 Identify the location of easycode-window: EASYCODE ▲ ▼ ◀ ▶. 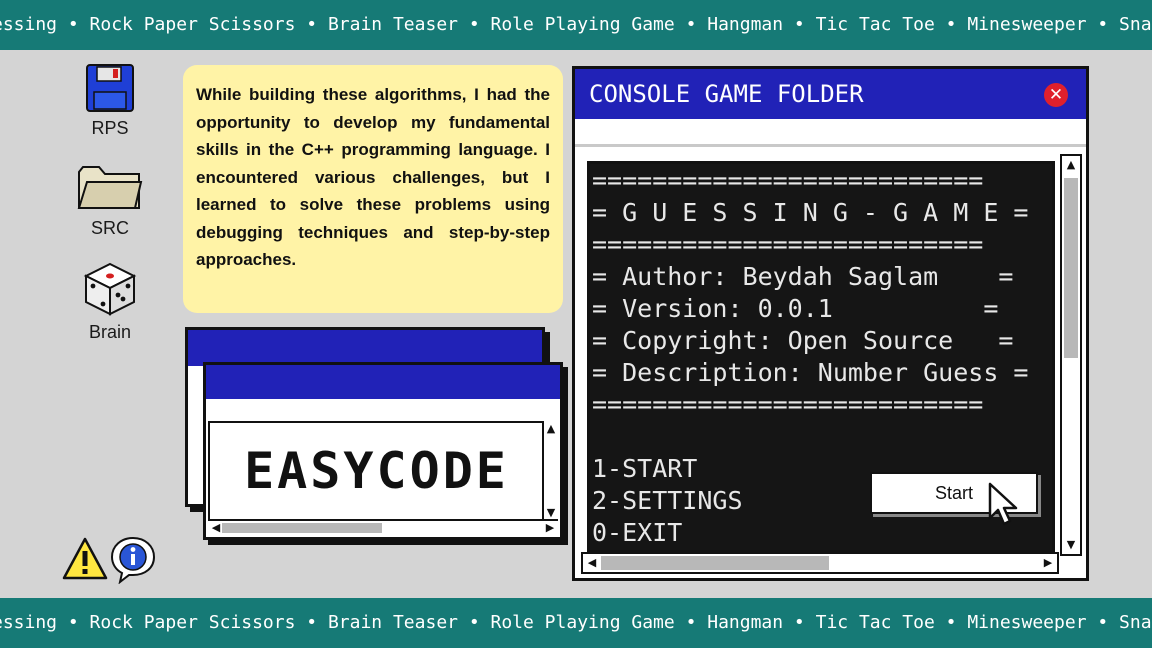
(383, 451).